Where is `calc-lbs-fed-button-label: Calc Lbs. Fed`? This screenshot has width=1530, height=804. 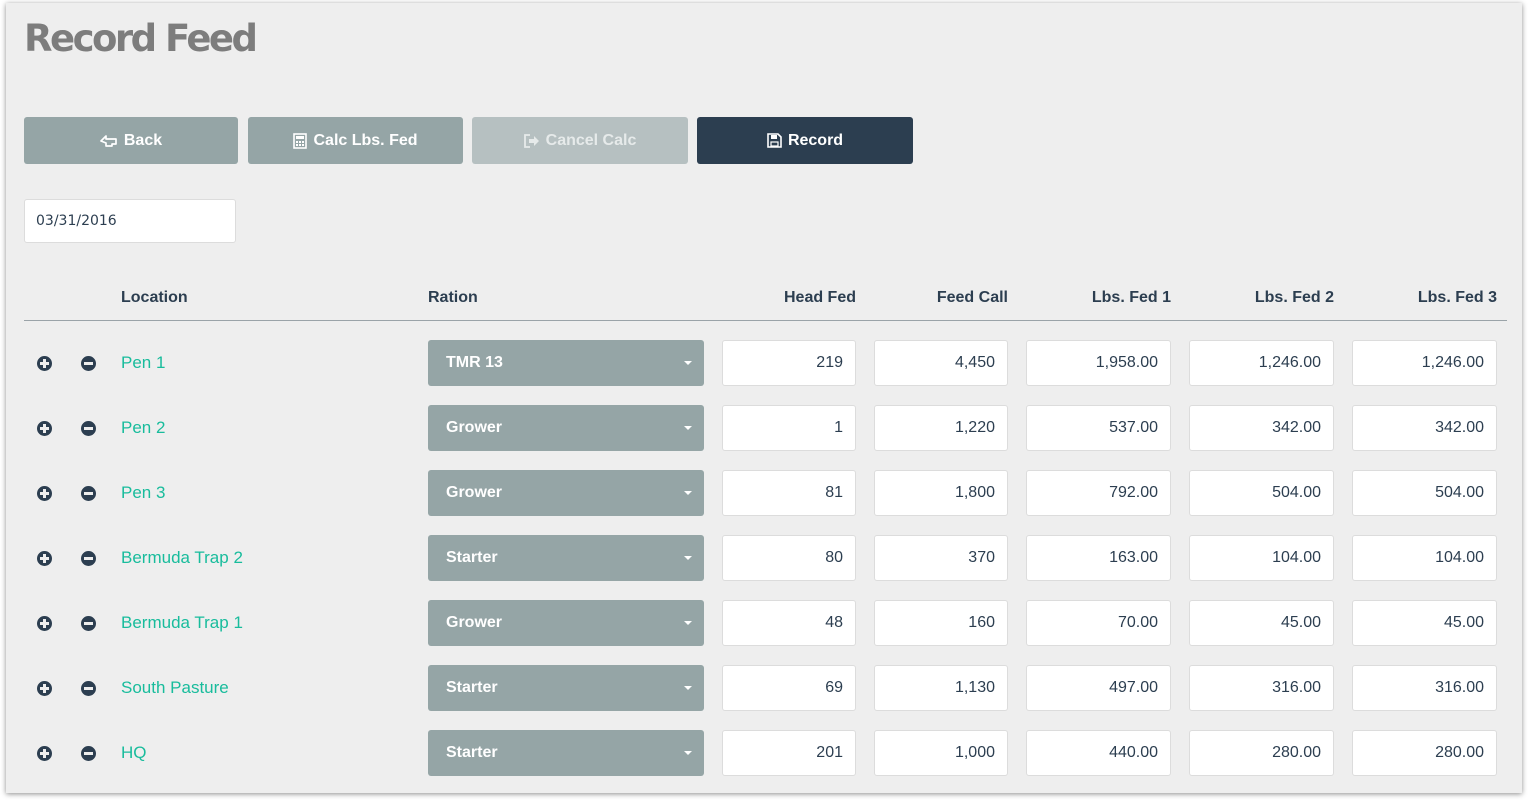 calc-lbs-fed-button-label: Calc Lbs. Fed is located at coordinates (365, 140).